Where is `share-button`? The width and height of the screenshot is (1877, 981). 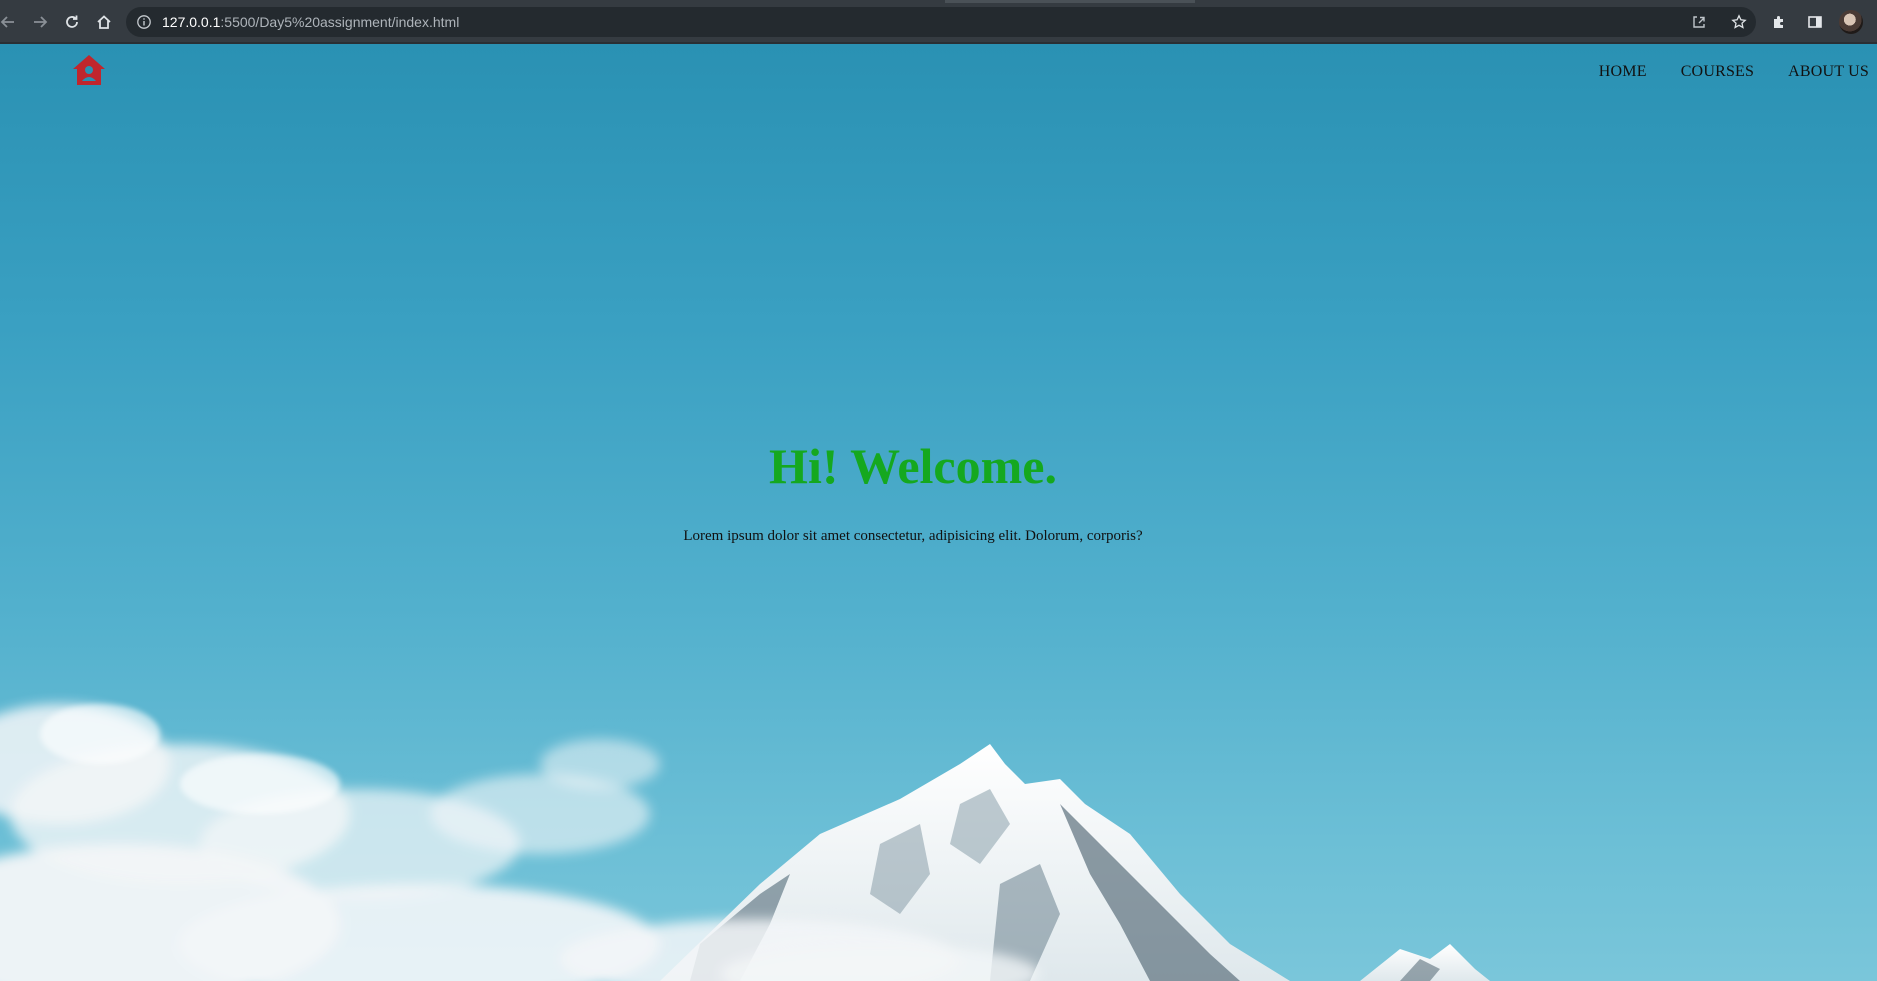 share-button is located at coordinates (1699, 22).